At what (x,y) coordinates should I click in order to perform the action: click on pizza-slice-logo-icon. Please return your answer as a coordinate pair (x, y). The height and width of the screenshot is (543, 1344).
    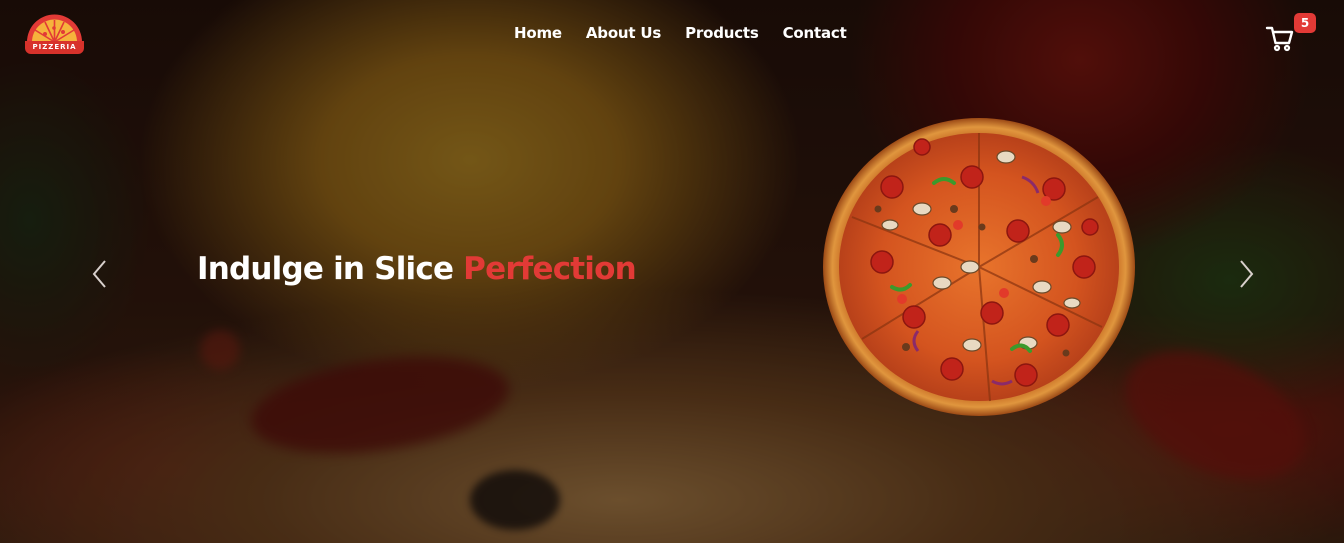
    Looking at the image, I should click on (54, 28).